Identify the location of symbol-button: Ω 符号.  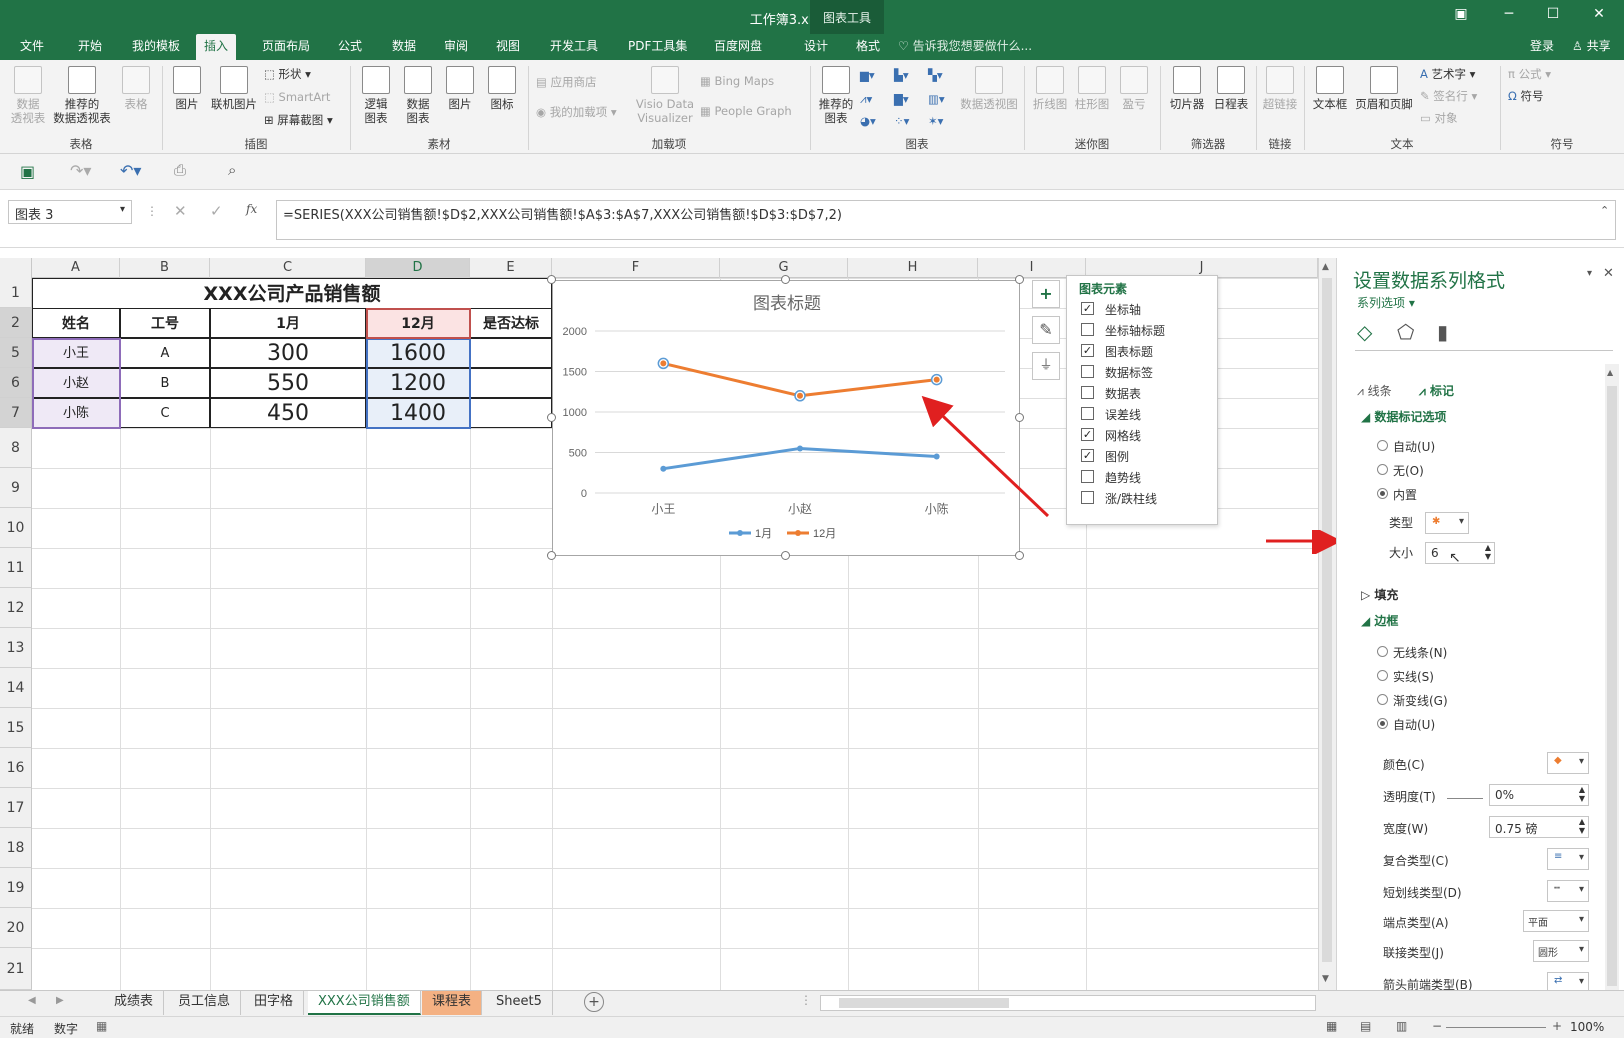
(1525, 96).